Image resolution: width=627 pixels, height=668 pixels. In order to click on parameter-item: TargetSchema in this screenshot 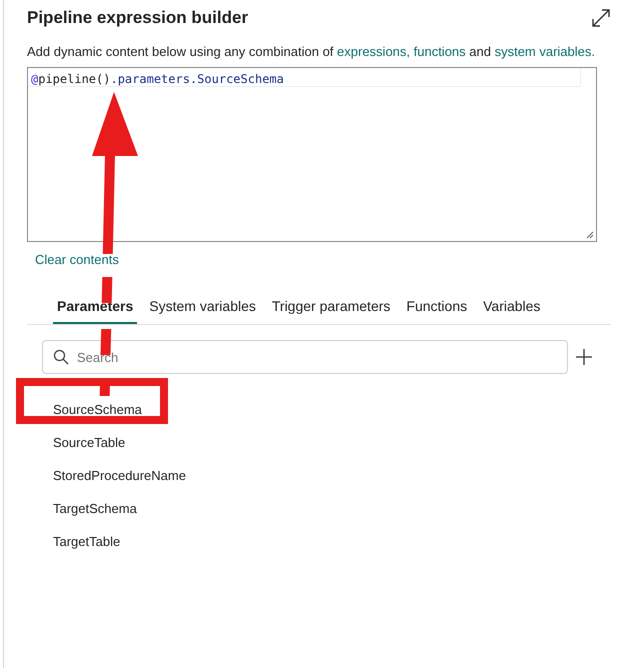, I will do `click(95, 508)`.